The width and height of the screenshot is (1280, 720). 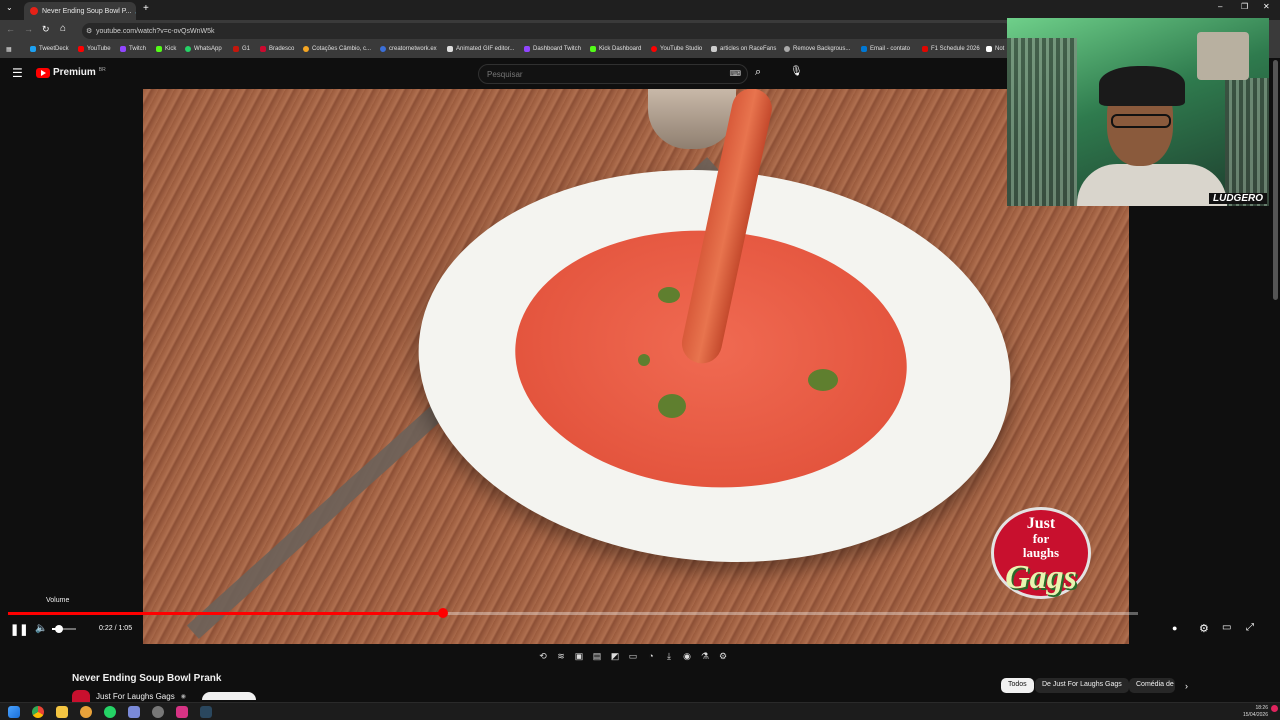 What do you see at coordinates (885, 49) in the screenshot?
I see `bookmark-email: Email - contato` at bounding box center [885, 49].